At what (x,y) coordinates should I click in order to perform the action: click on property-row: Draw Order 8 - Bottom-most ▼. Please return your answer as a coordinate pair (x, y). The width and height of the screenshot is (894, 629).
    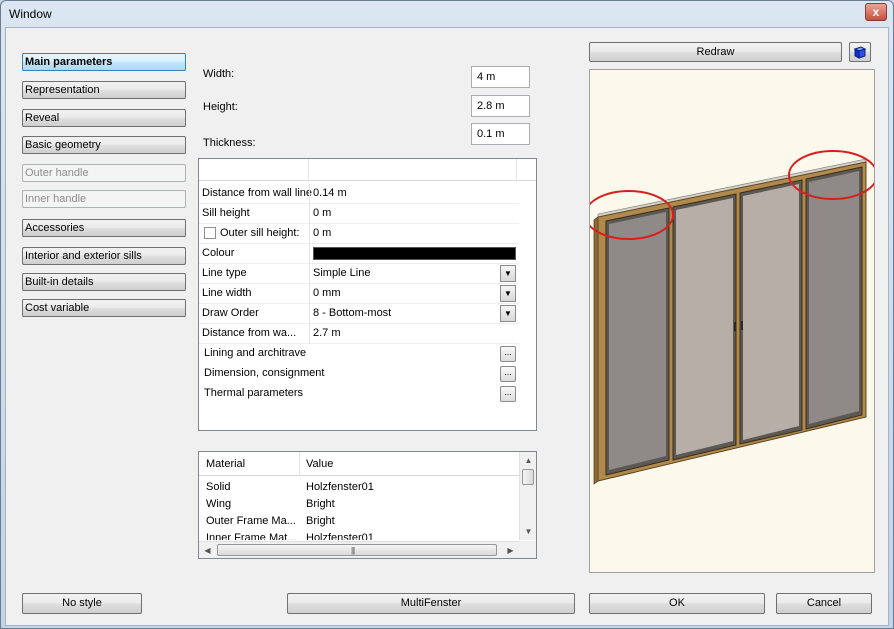
    Looking at the image, I should click on (359, 314).